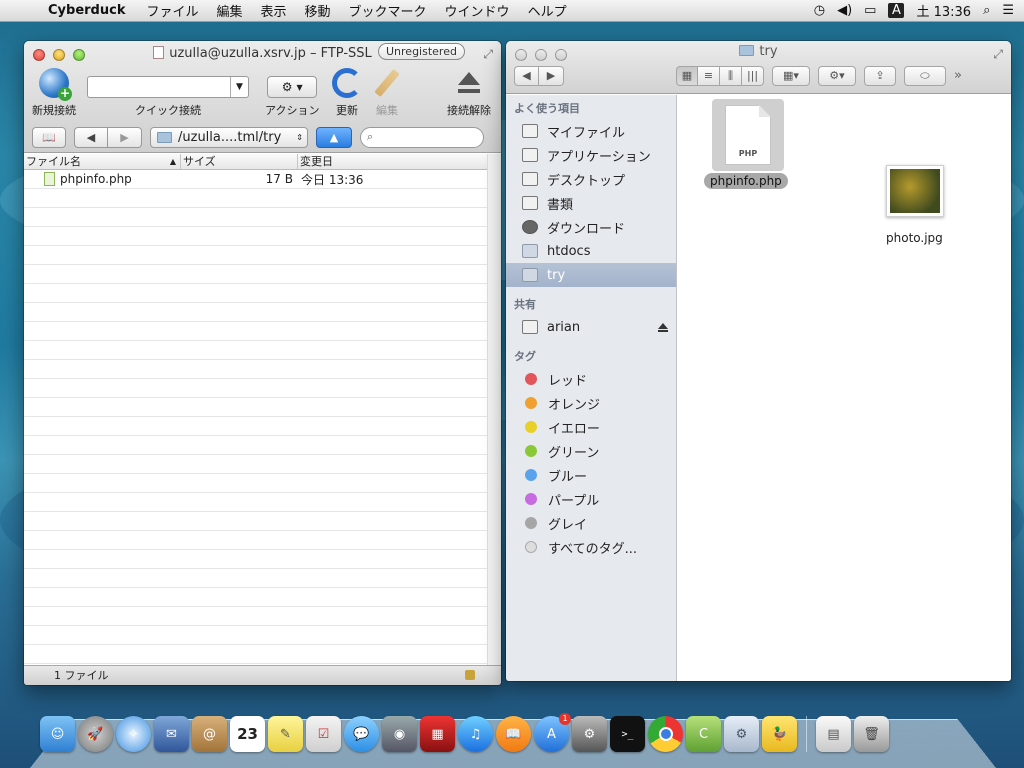 Image resolution: width=1024 pixels, height=768 pixels. What do you see at coordinates (437, 734) in the screenshot?
I see `photo-booth-icon: ▦` at bounding box center [437, 734].